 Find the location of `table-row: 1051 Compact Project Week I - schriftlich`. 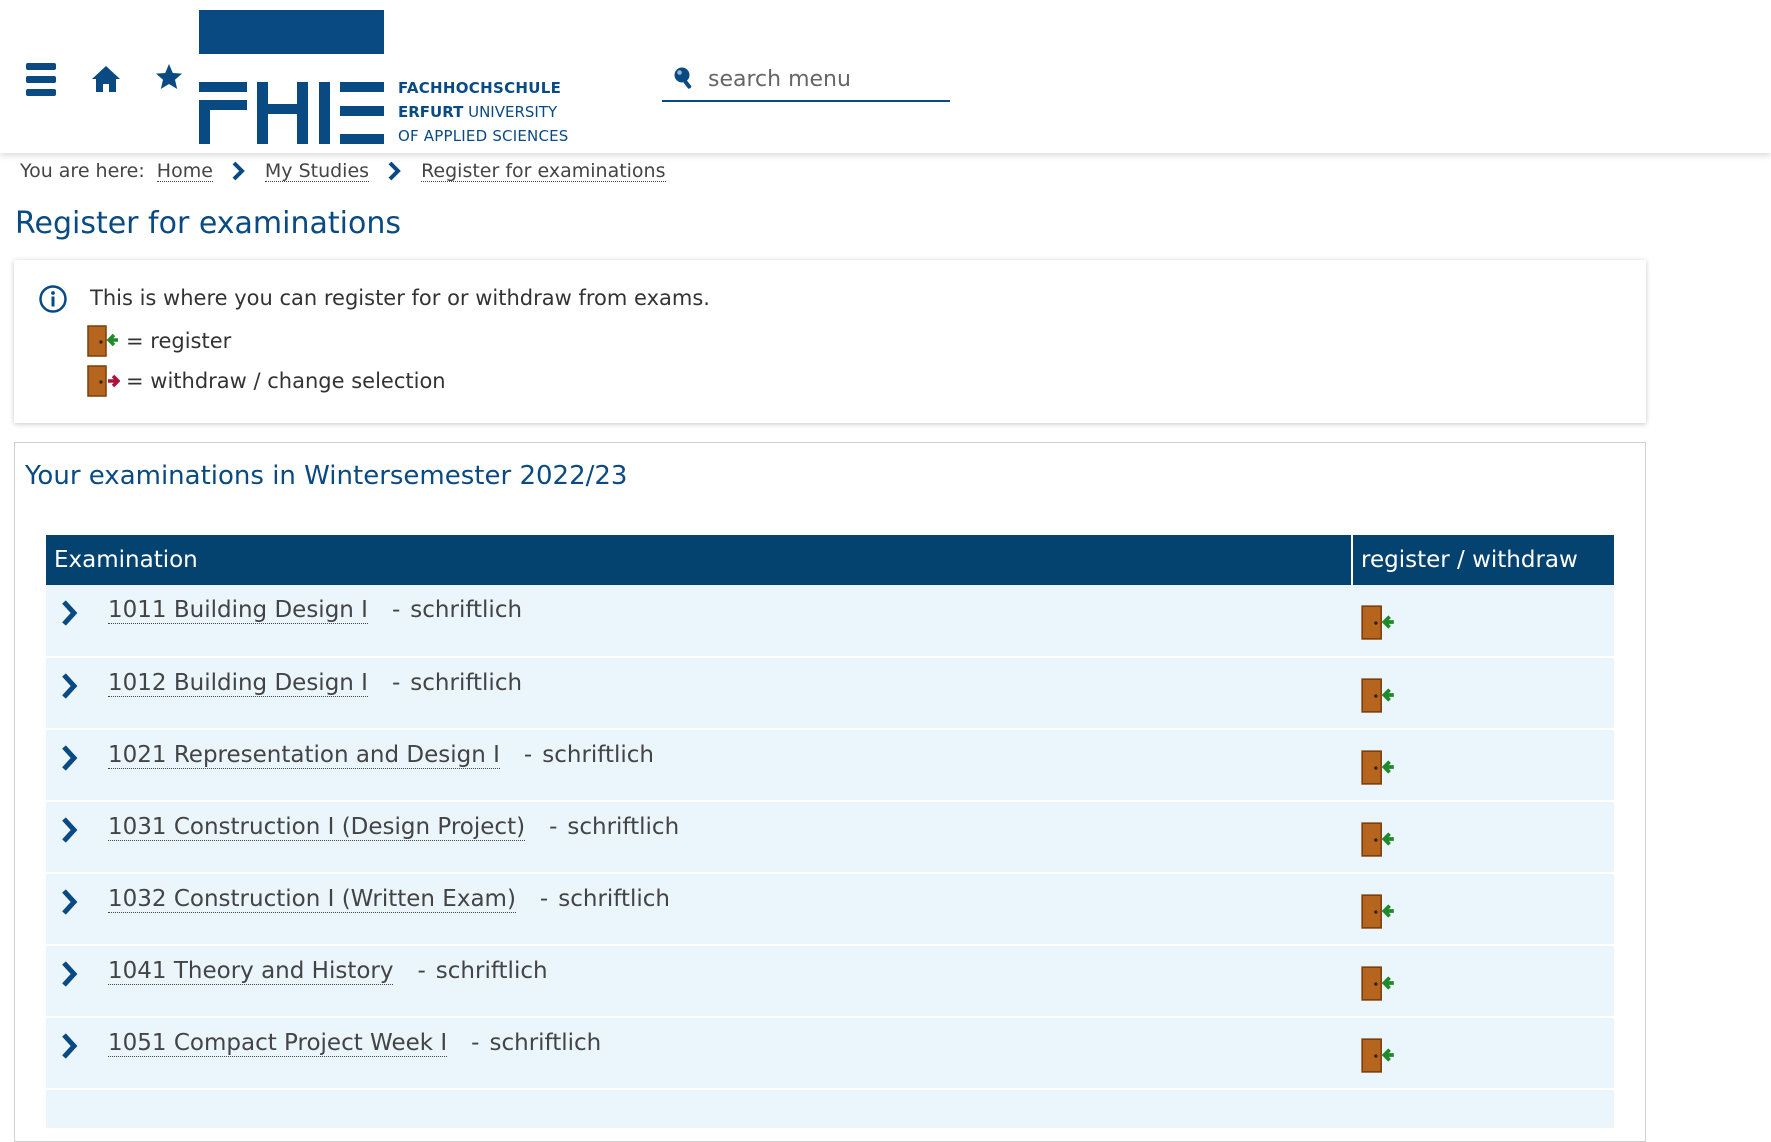

table-row: 1051 Compact Project Week I - schriftlich is located at coordinates (830, 1053).